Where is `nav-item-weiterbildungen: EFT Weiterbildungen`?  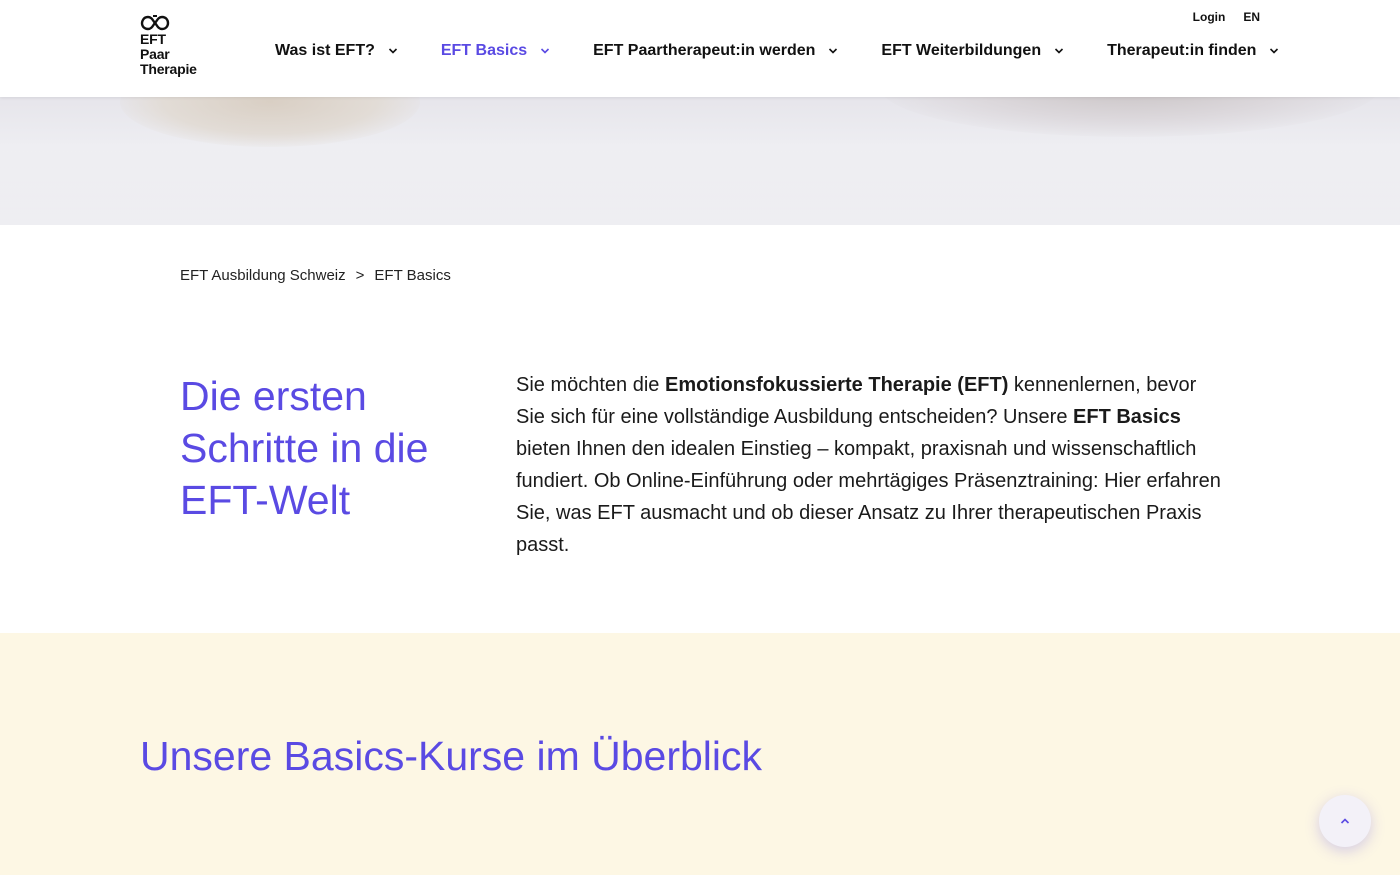
nav-item-weiterbildungen: EFT Weiterbildungen is located at coordinates (973, 51).